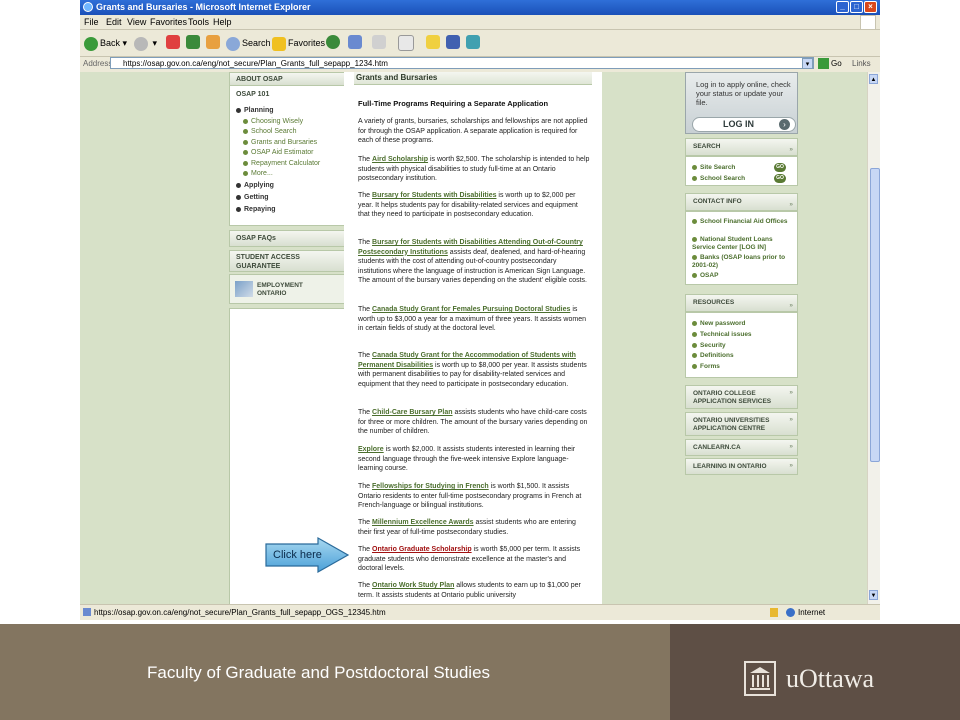  What do you see at coordinates (780, 167) in the screenshot?
I see `site-search-go-button: GO` at bounding box center [780, 167].